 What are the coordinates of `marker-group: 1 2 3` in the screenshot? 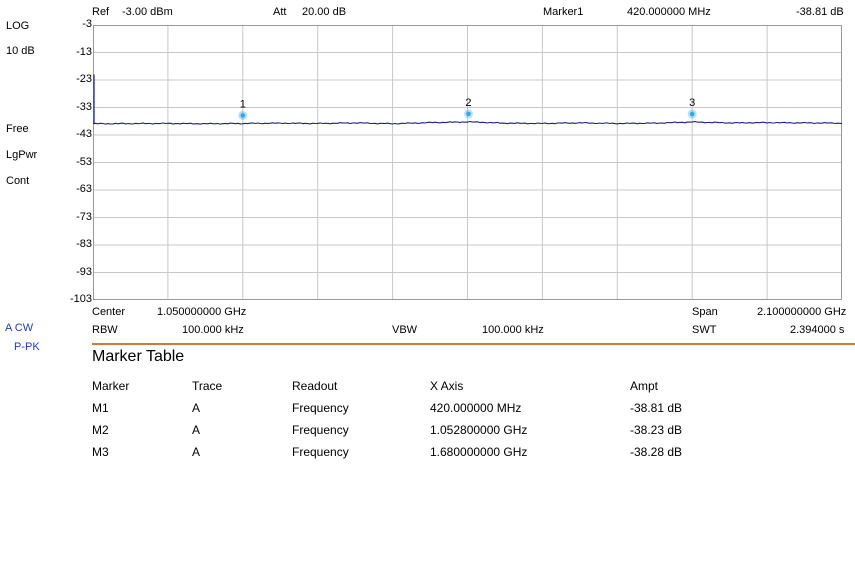 It's located at (467, 108).